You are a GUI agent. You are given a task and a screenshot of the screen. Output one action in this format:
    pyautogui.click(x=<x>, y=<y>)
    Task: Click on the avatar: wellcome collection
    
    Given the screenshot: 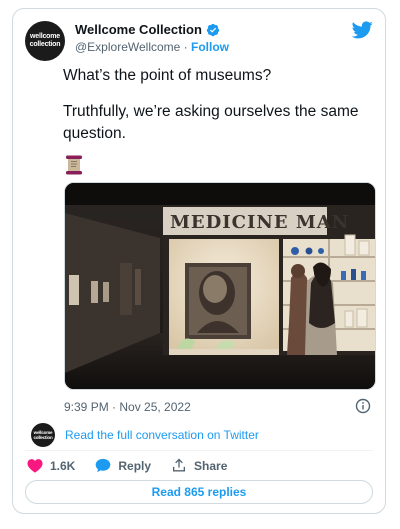 What is the action you would take?
    pyautogui.click(x=45, y=41)
    